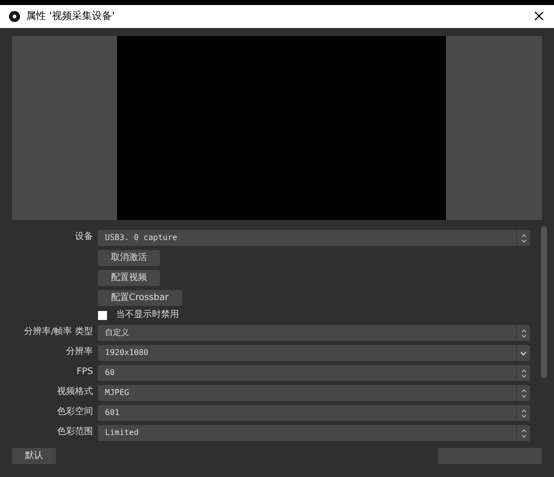 The height and width of the screenshot is (477, 554). Describe the element at coordinates (74, 393) in the screenshot. I see `field-label: 视频格式` at that location.